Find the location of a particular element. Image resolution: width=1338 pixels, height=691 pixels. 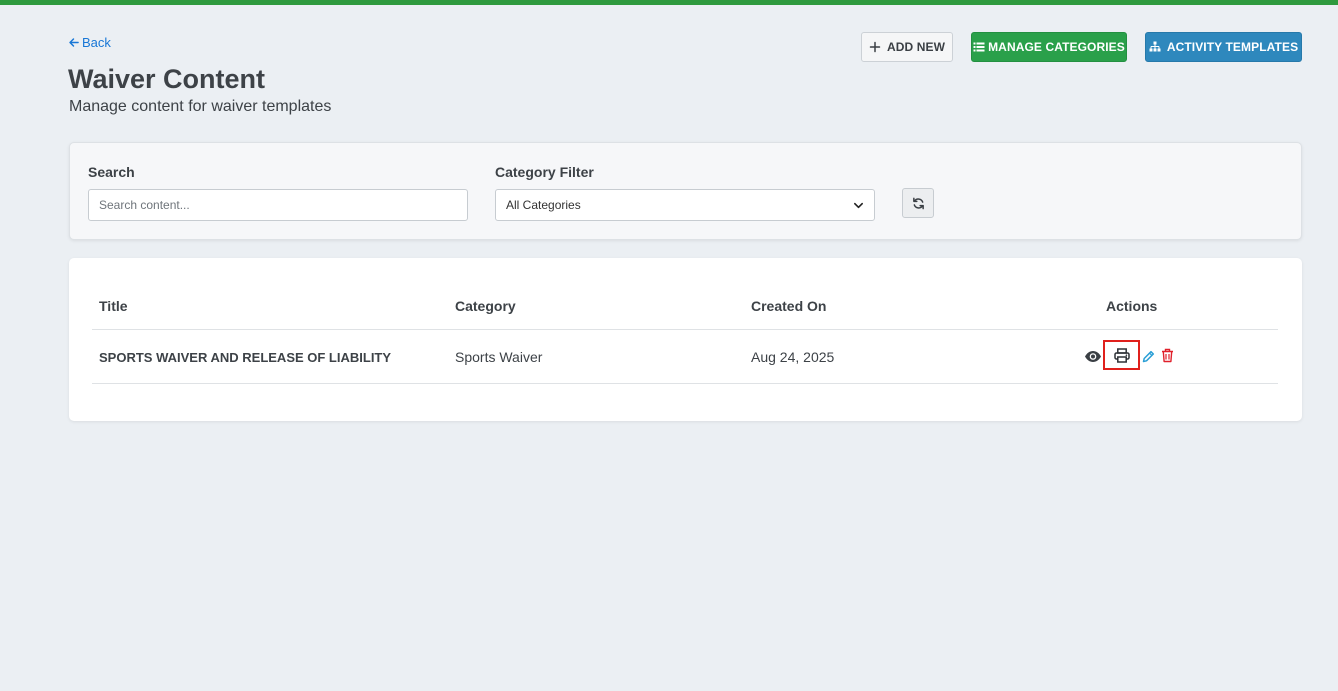

add-new-button: ADD NEW is located at coordinates (907, 47).